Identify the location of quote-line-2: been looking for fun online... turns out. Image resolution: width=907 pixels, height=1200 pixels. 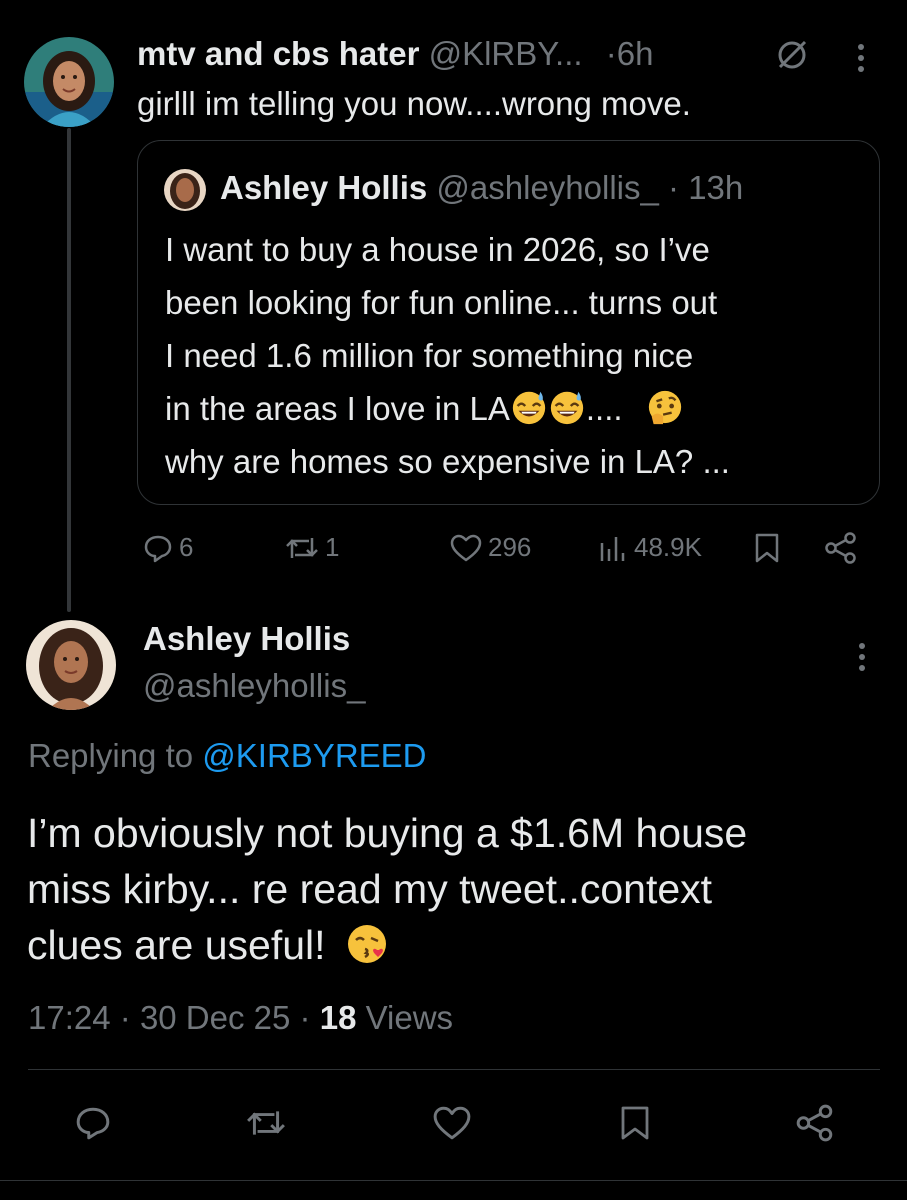
(441, 302).